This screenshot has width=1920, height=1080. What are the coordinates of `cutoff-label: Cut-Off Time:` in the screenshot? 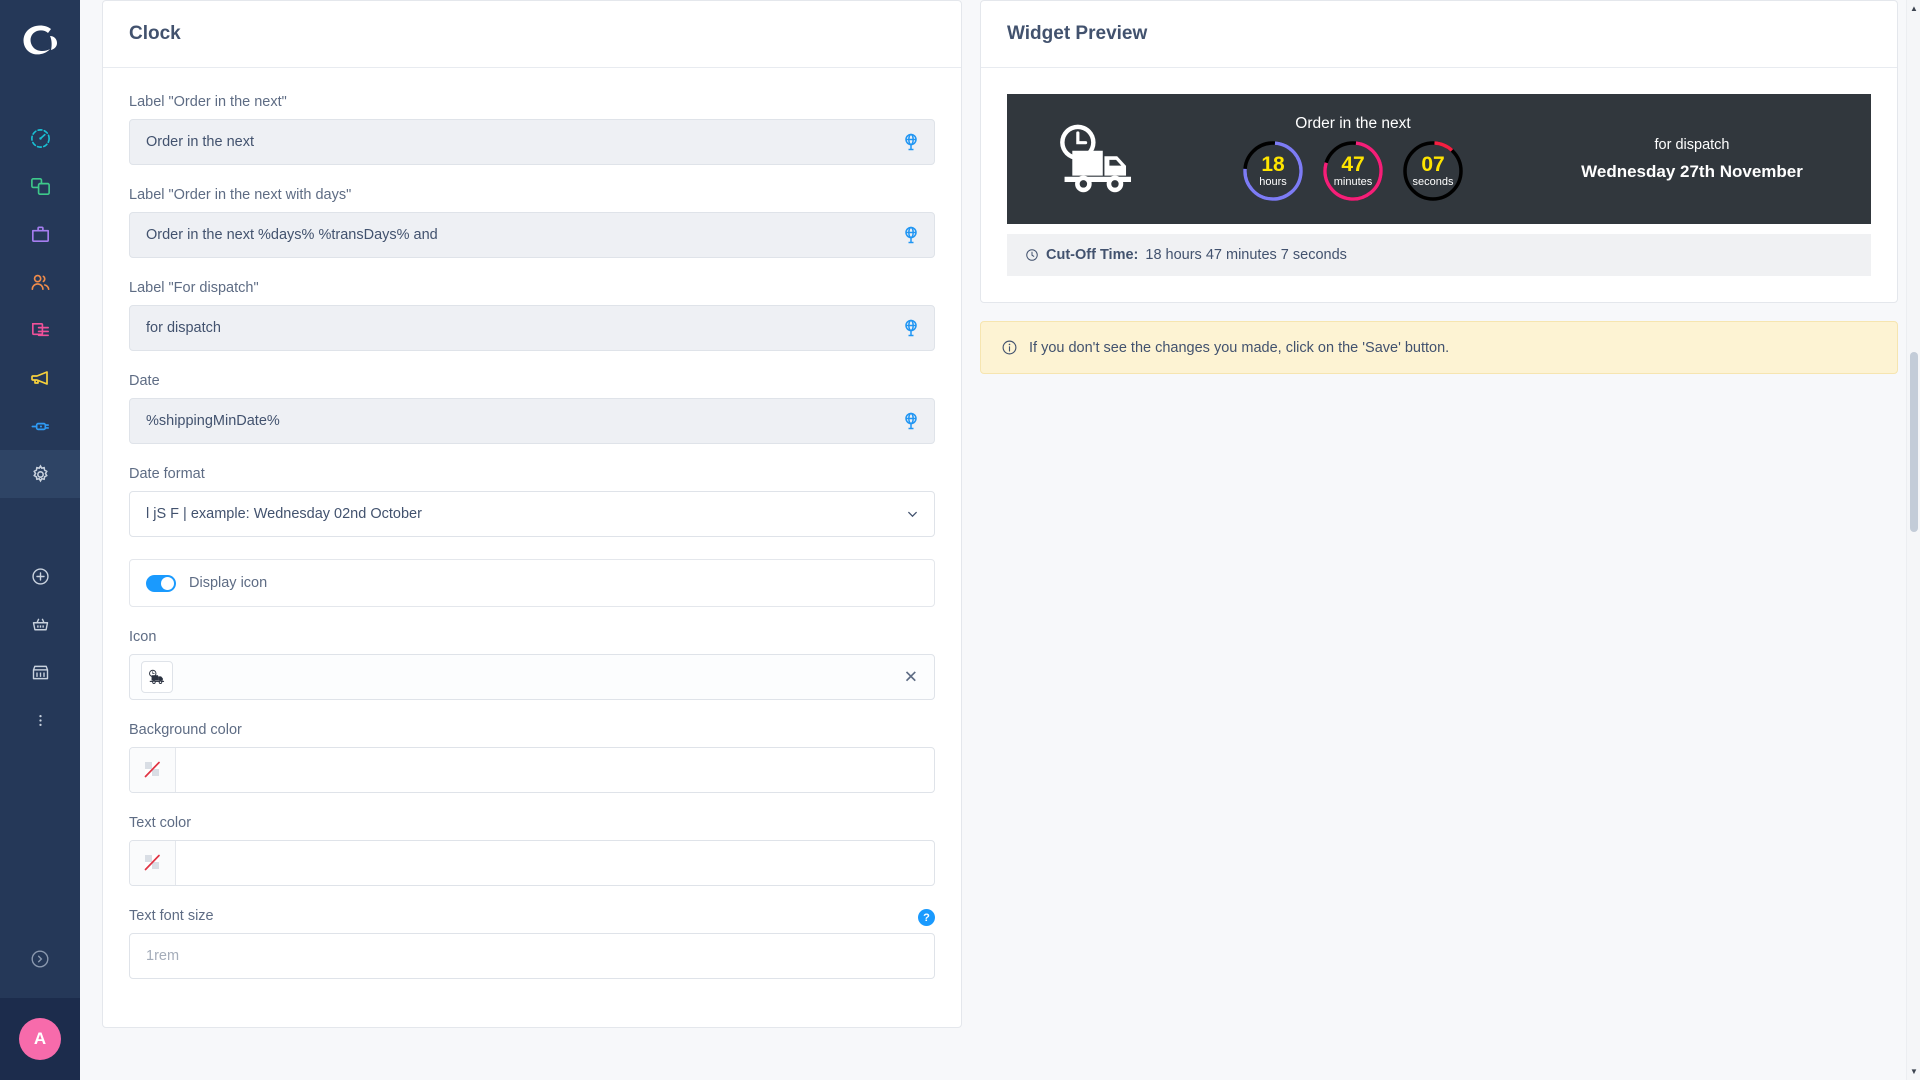 It's located at (1092, 255).